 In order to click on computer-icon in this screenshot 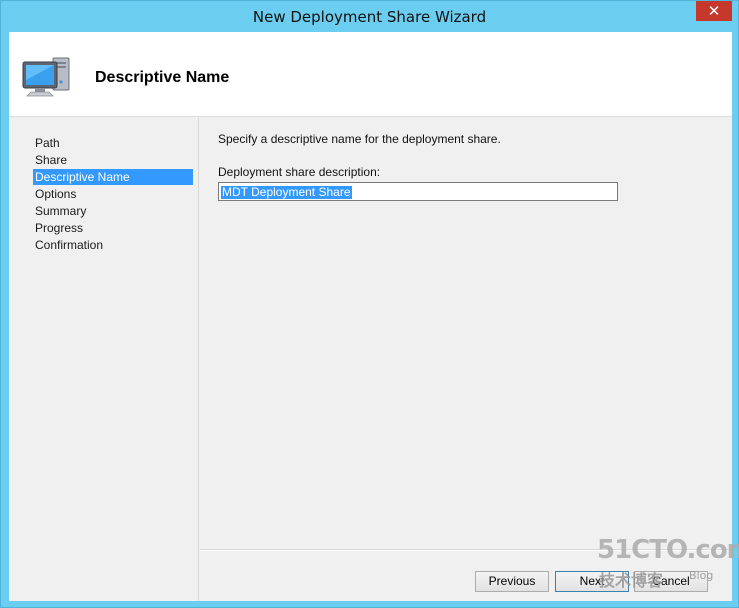, I will do `click(47, 76)`.